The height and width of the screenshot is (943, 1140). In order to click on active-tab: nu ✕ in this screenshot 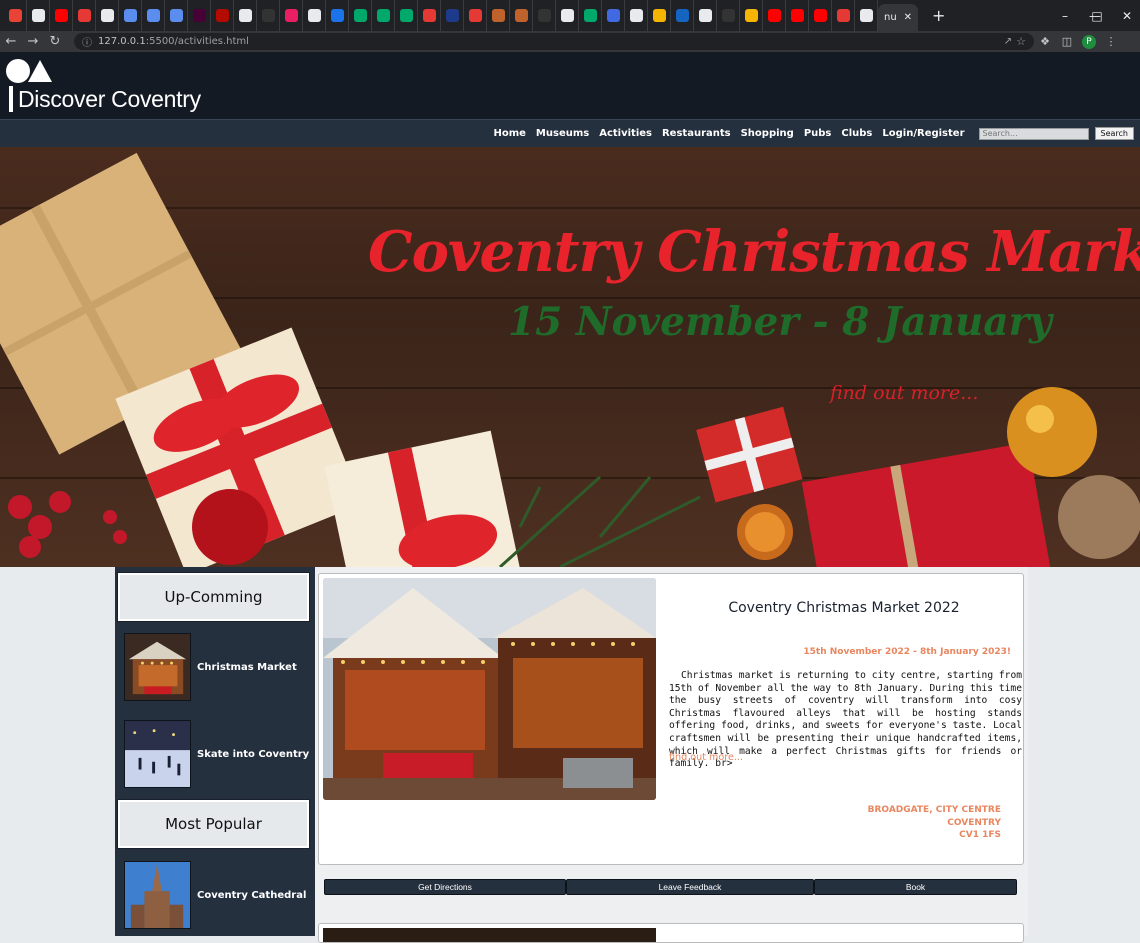, I will do `click(898, 17)`.